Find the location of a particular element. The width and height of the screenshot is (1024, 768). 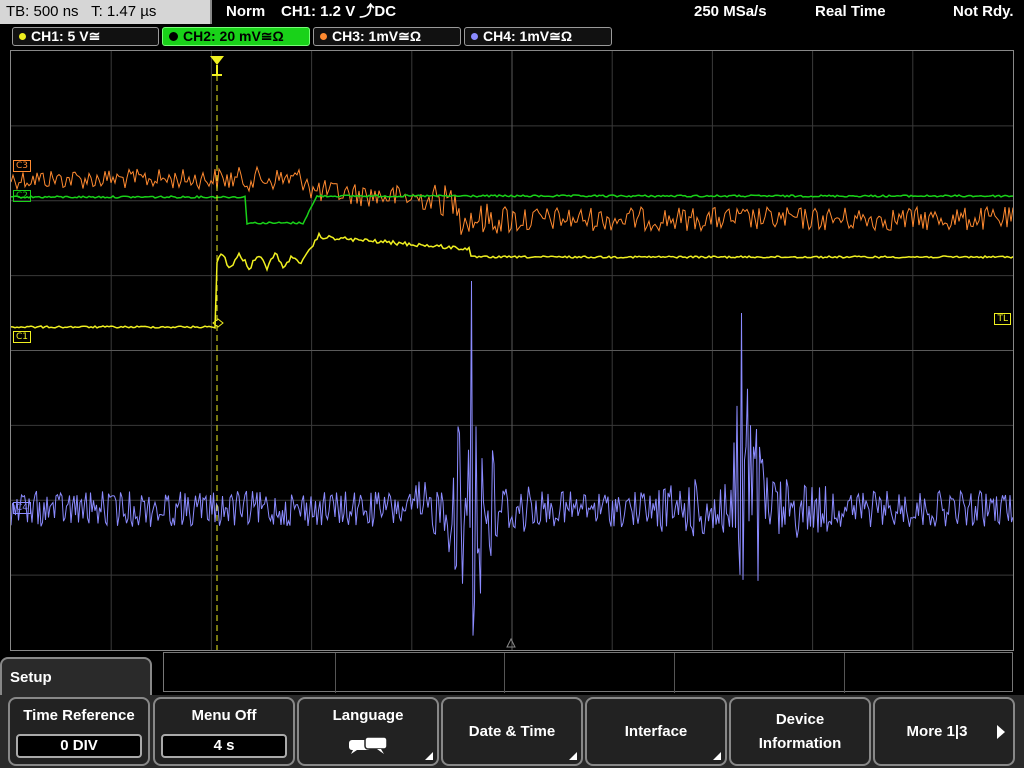

info-strip is located at coordinates (588, 672).